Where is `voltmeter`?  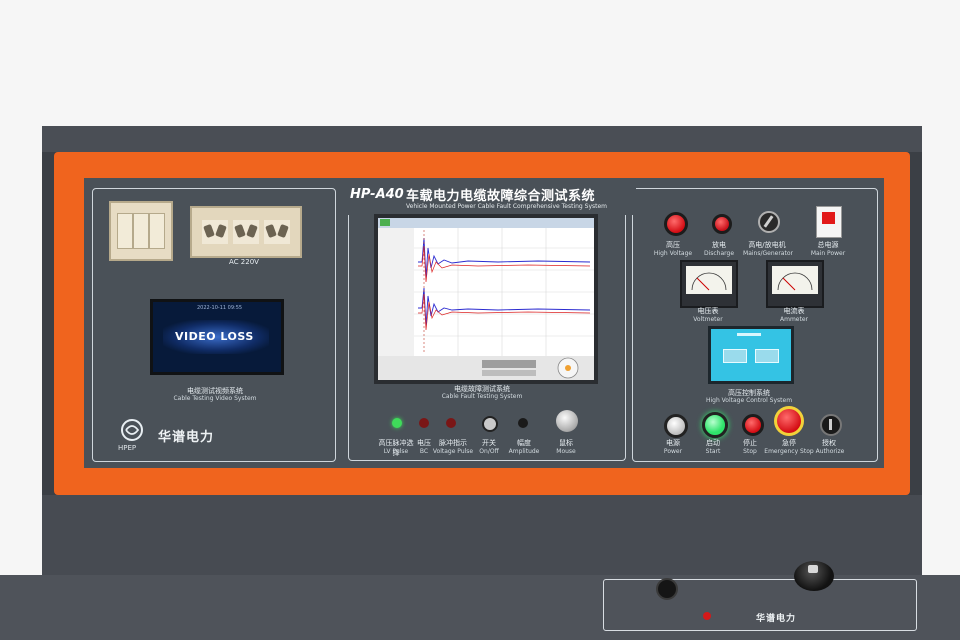
voltmeter is located at coordinates (709, 284).